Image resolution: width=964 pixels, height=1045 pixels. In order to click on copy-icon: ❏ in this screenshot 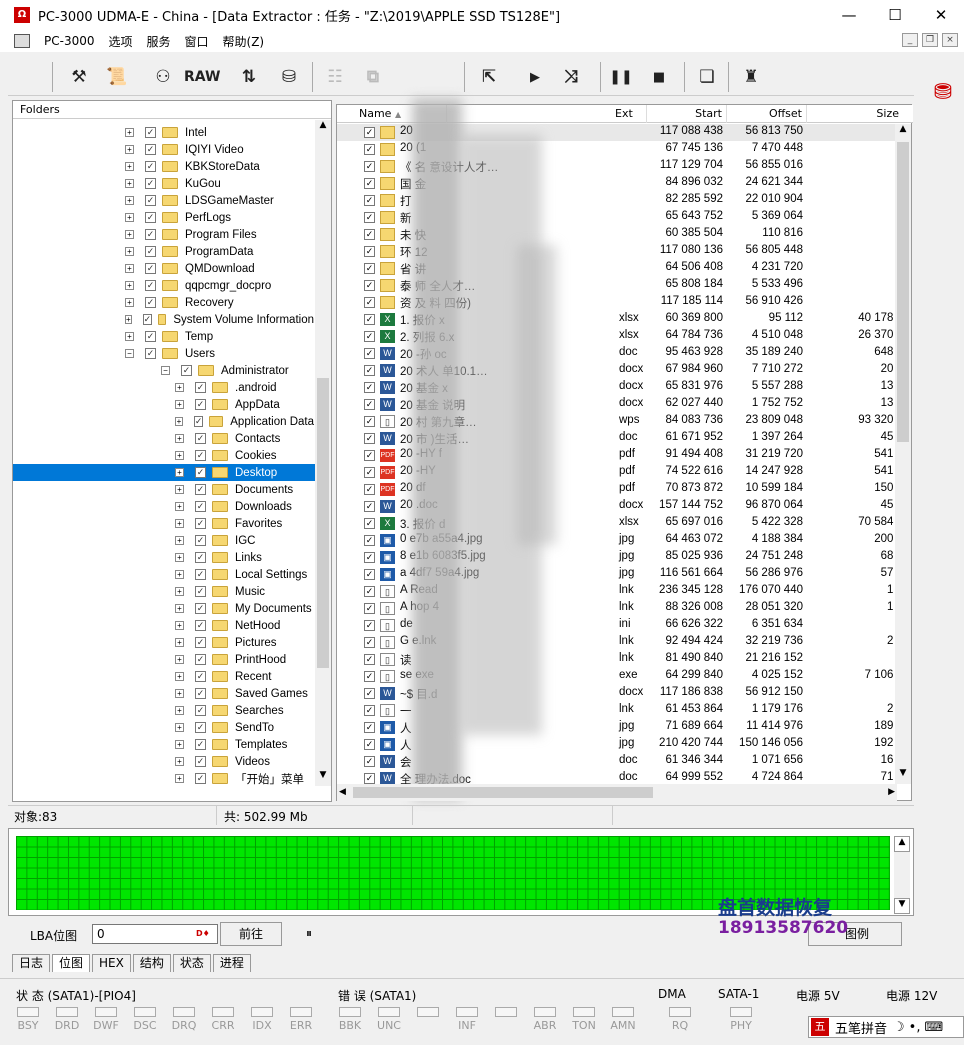, I will do `click(707, 77)`.